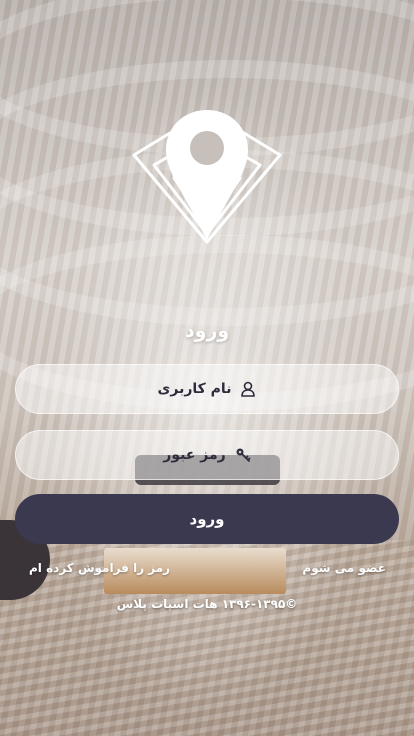 Image resolution: width=414 pixels, height=736 pixels. Describe the element at coordinates (207, 519) in the screenshot. I see `login-button: ورود` at that location.